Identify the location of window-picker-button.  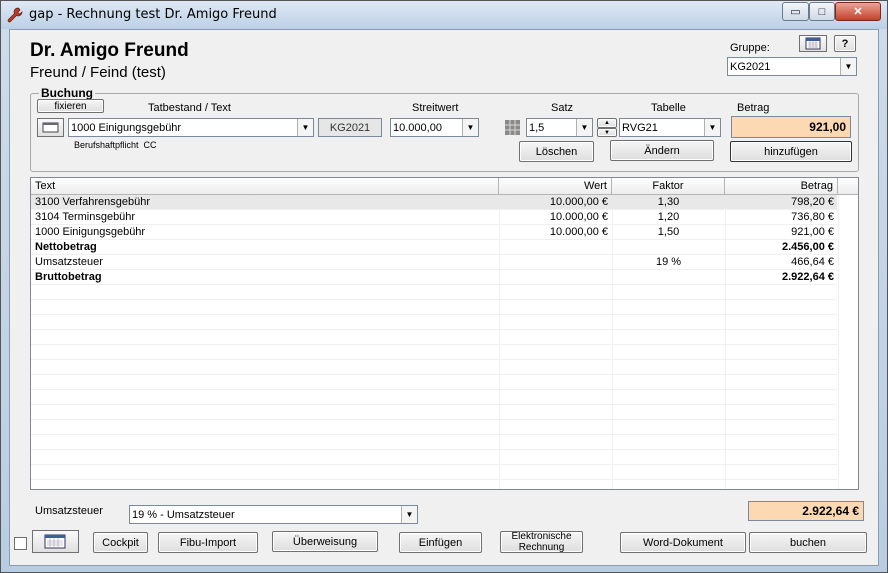
(50, 127).